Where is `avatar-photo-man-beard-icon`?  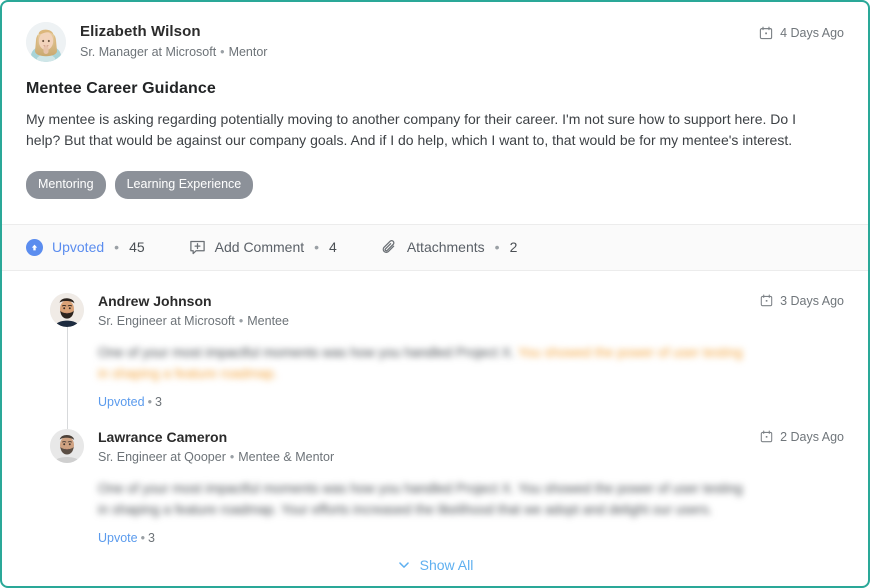 avatar-photo-man-beard-icon is located at coordinates (67, 309).